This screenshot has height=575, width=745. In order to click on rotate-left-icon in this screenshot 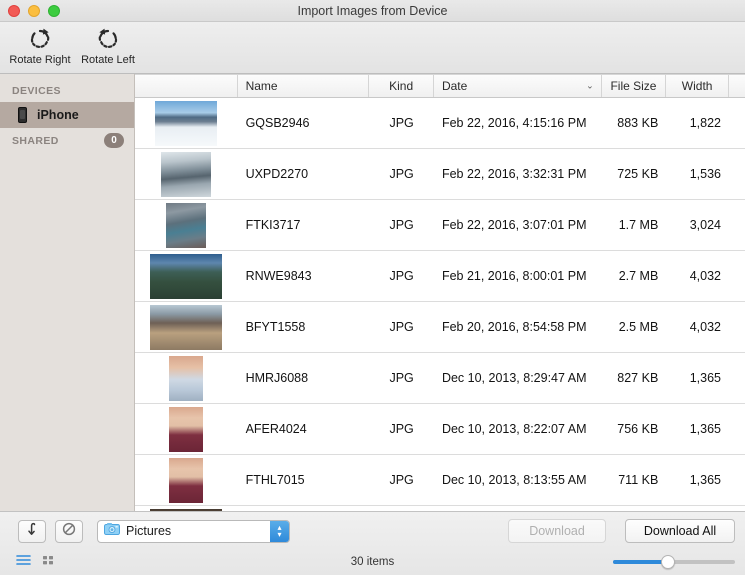, I will do `click(108, 39)`.